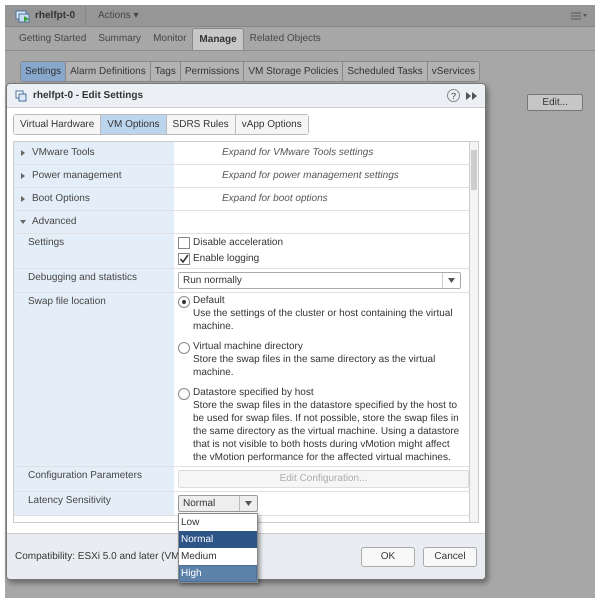 Image resolution: width=599 pixels, height=610 pixels. I want to click on row-label: Configuration Parameters, so click(85, 476).